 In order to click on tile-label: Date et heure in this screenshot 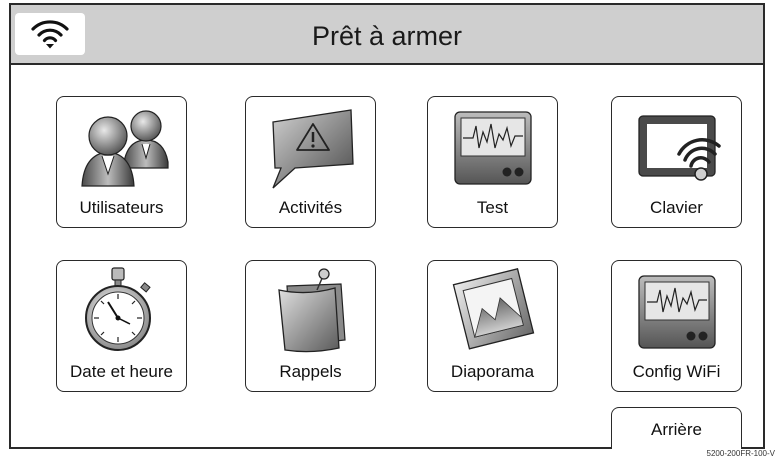, I will do `click(121, 371)`.